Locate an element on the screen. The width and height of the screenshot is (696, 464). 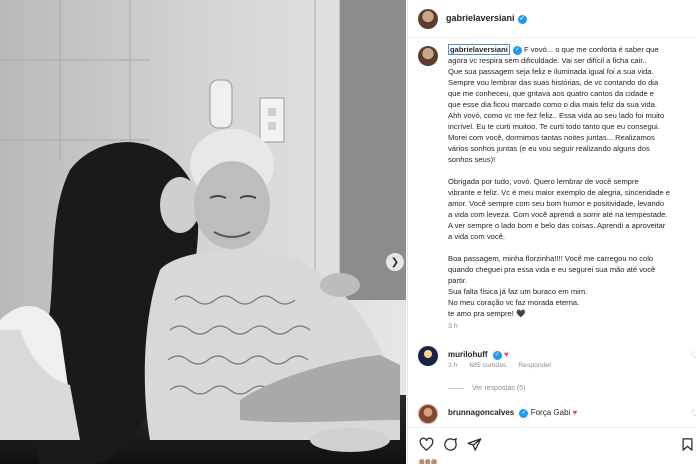
header-username-text: gabrielaversiani is located at coordinates (480, 18).